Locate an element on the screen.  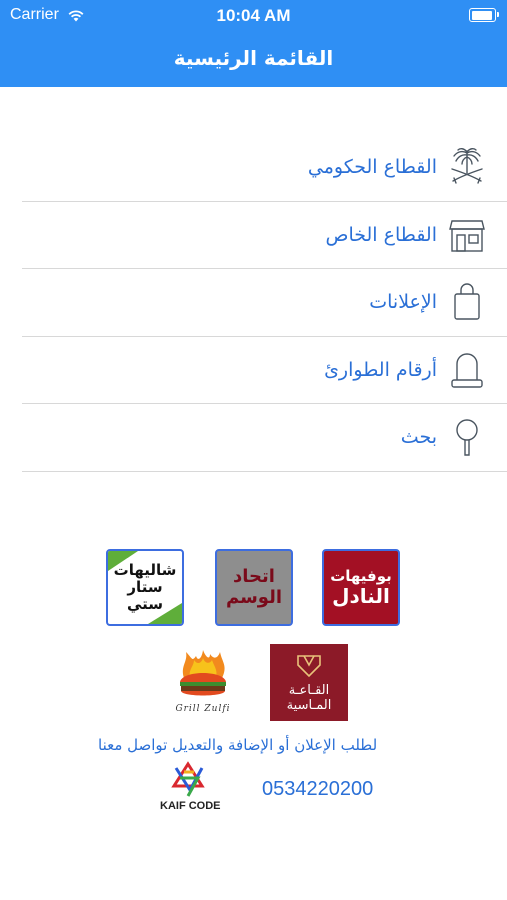
logo-text-line2: المـاسية is located at coordinates (309, 705).